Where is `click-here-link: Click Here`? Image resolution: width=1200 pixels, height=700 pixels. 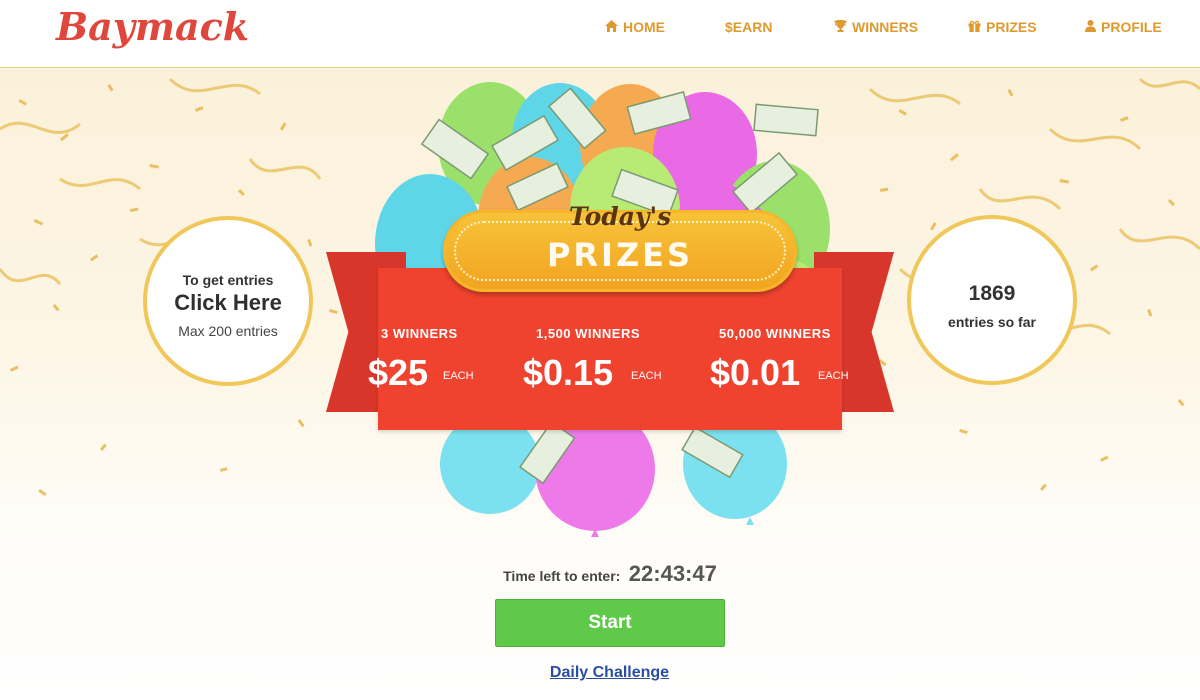 click-here-link: Click Here is located at coordinates (228, 303).